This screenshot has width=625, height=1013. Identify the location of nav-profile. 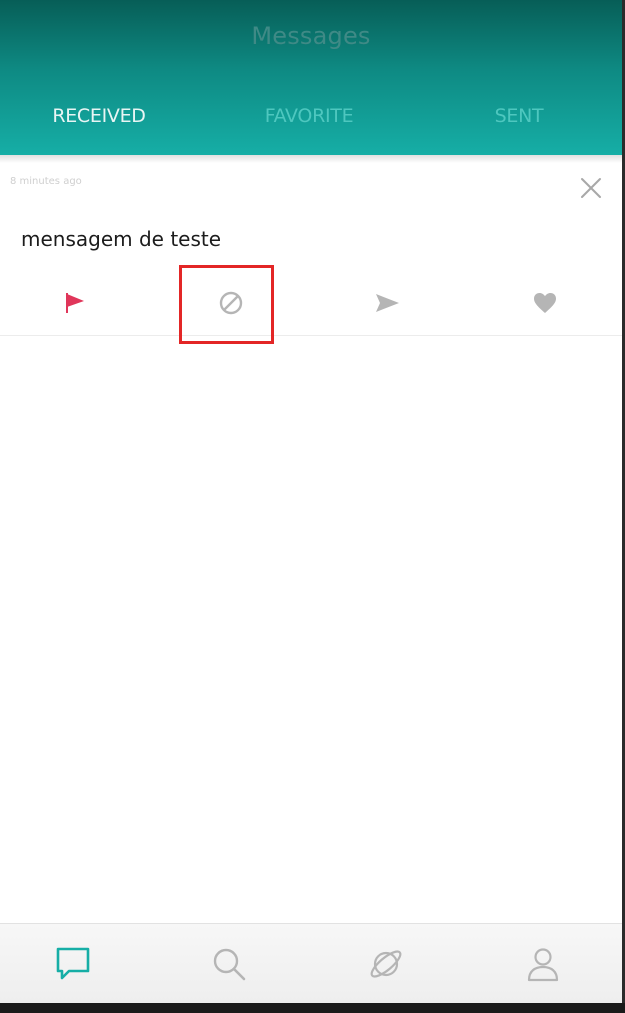
(543, 964).